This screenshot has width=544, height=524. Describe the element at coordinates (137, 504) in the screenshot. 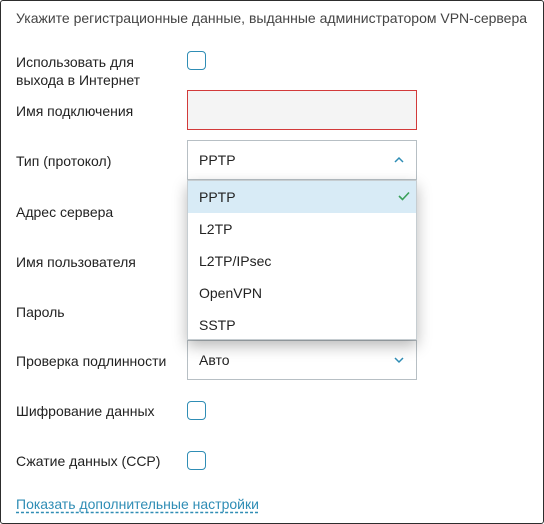

I see `show-more-settings-link: Показать дополнительные настройки` at that location.